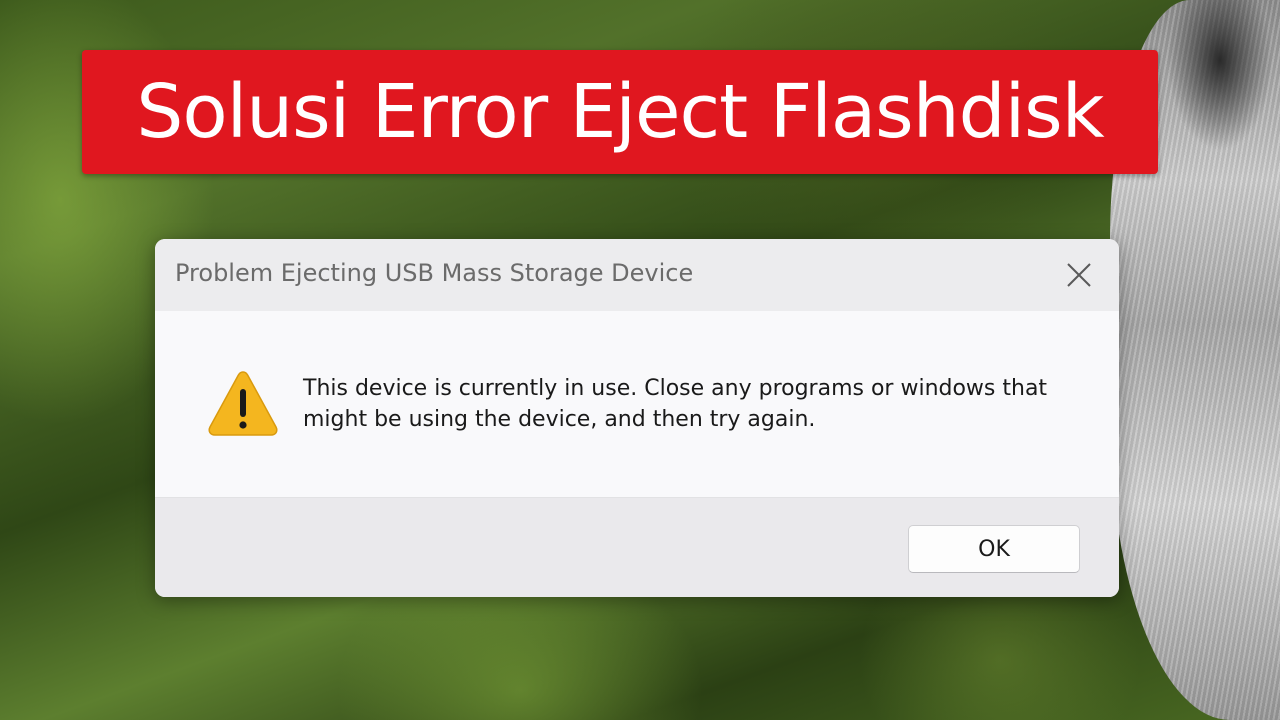 The width and height of the screenshot is (1280, 720). I want to click on dialog-title: Problem Ejecting USB Mass Storage Device, so click(434, 273).